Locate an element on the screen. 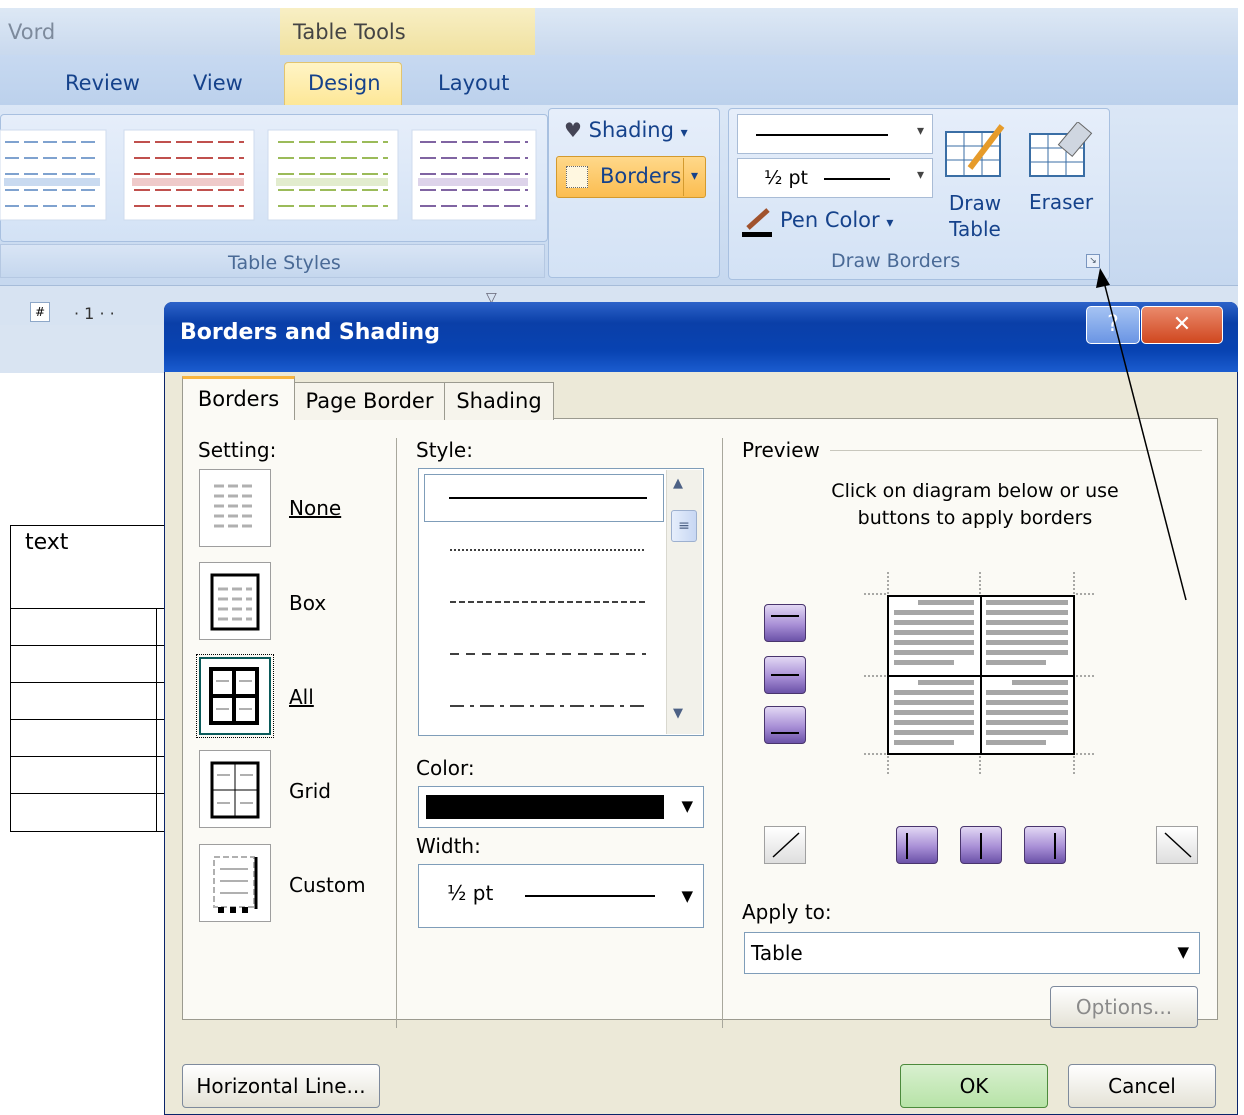  width-label: Width: is located at coordinates (448, 846).